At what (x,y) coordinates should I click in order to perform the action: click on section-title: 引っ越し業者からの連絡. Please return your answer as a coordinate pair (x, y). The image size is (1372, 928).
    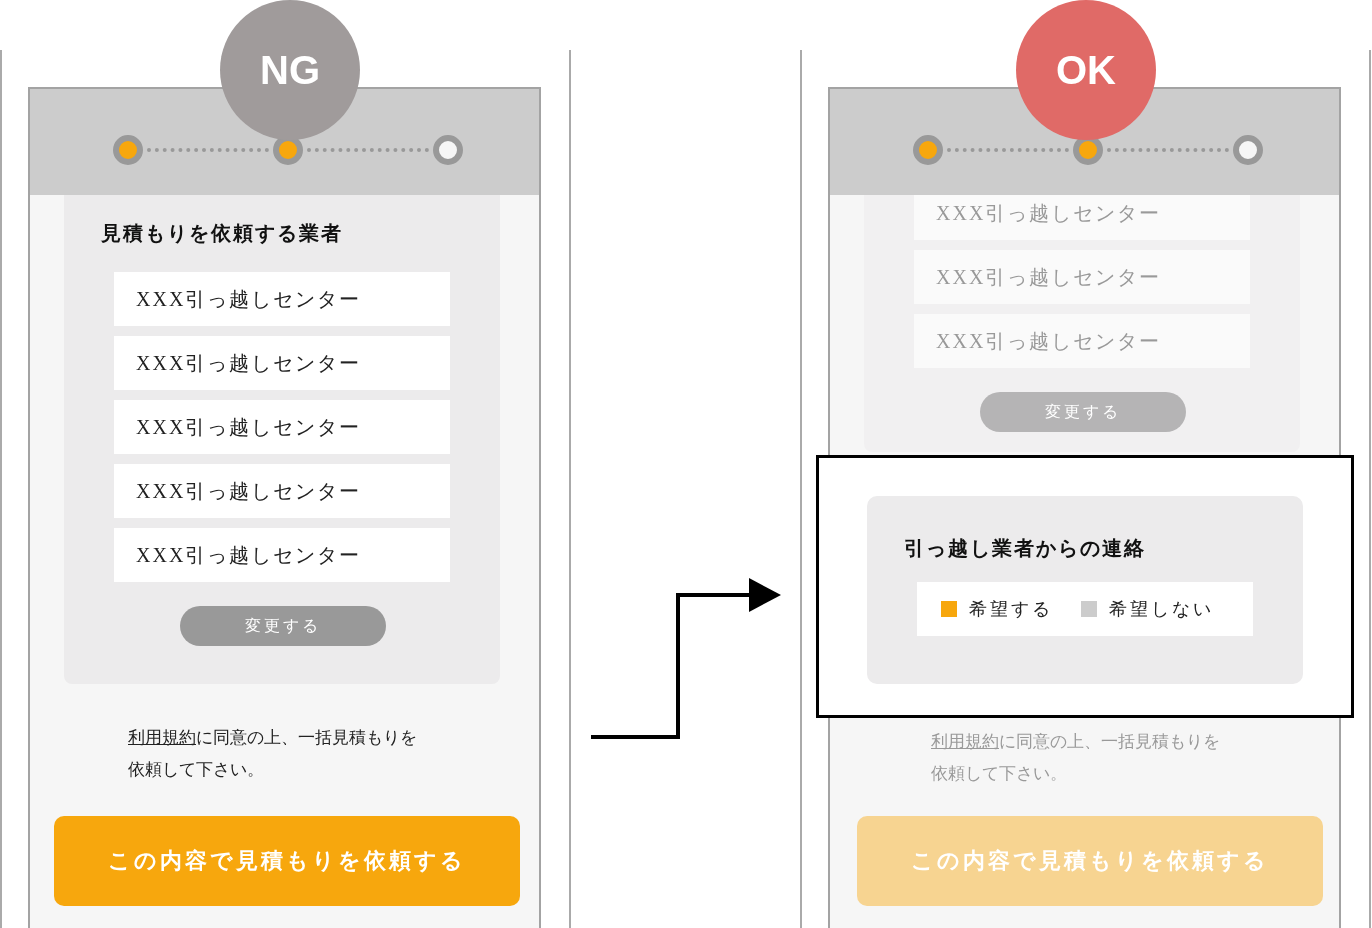
    Looking at the image, I should click on (1025, 548).